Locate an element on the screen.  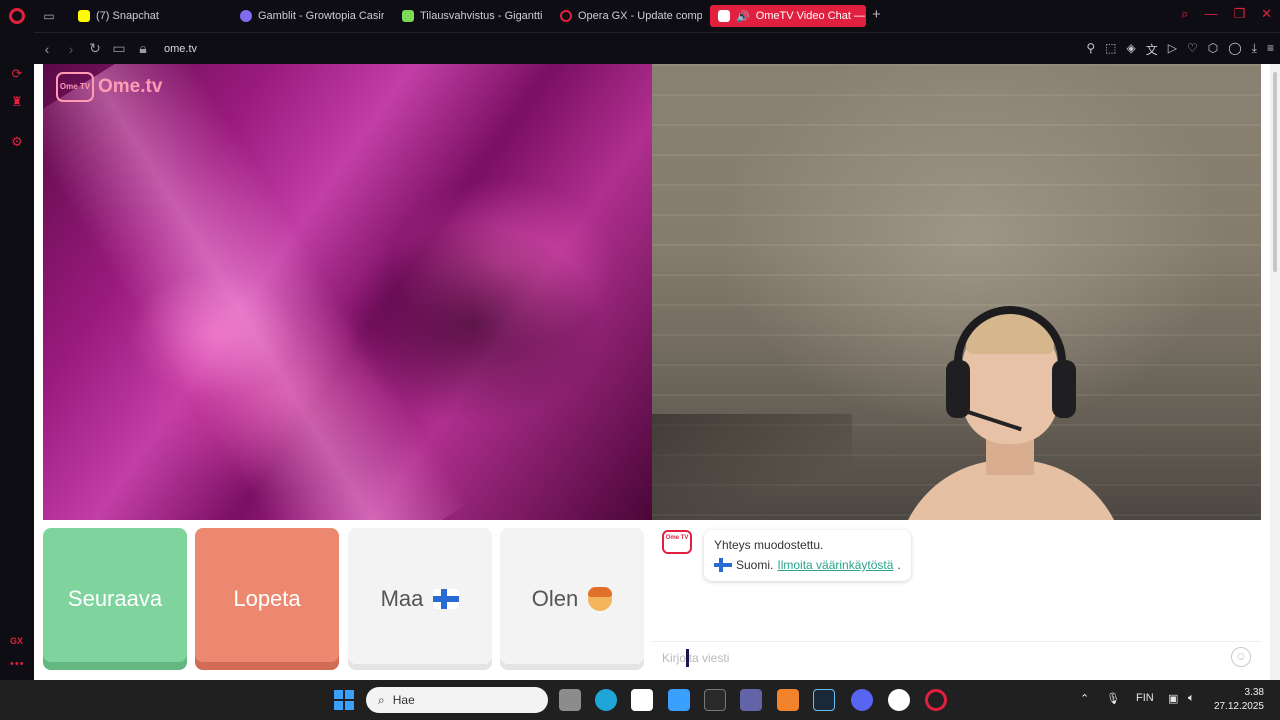
gigantti-icon is located at coordinates (408, 16).